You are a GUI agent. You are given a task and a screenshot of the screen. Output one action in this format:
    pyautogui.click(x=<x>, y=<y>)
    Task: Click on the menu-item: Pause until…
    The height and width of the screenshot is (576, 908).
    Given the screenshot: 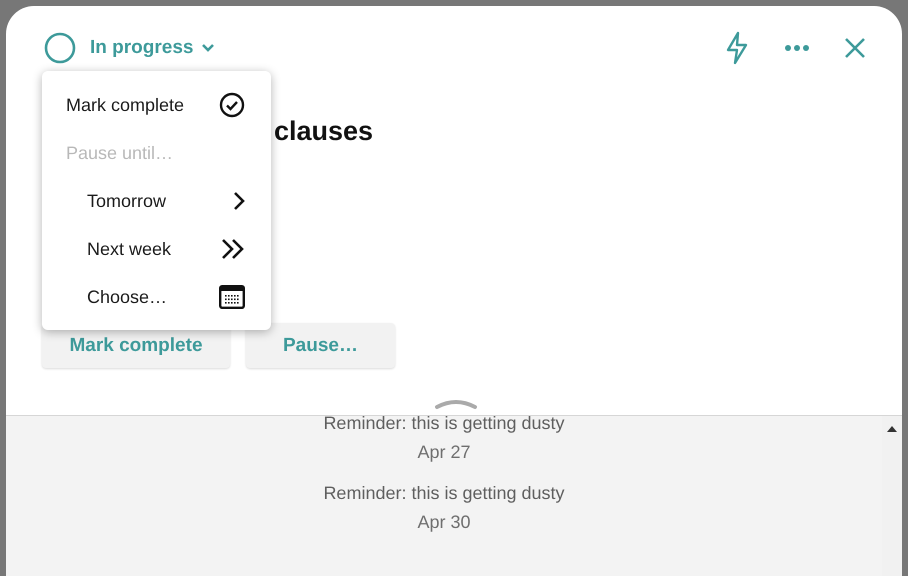 What is the action you would take?
    pyautogui.click(x=156, y=153)
    